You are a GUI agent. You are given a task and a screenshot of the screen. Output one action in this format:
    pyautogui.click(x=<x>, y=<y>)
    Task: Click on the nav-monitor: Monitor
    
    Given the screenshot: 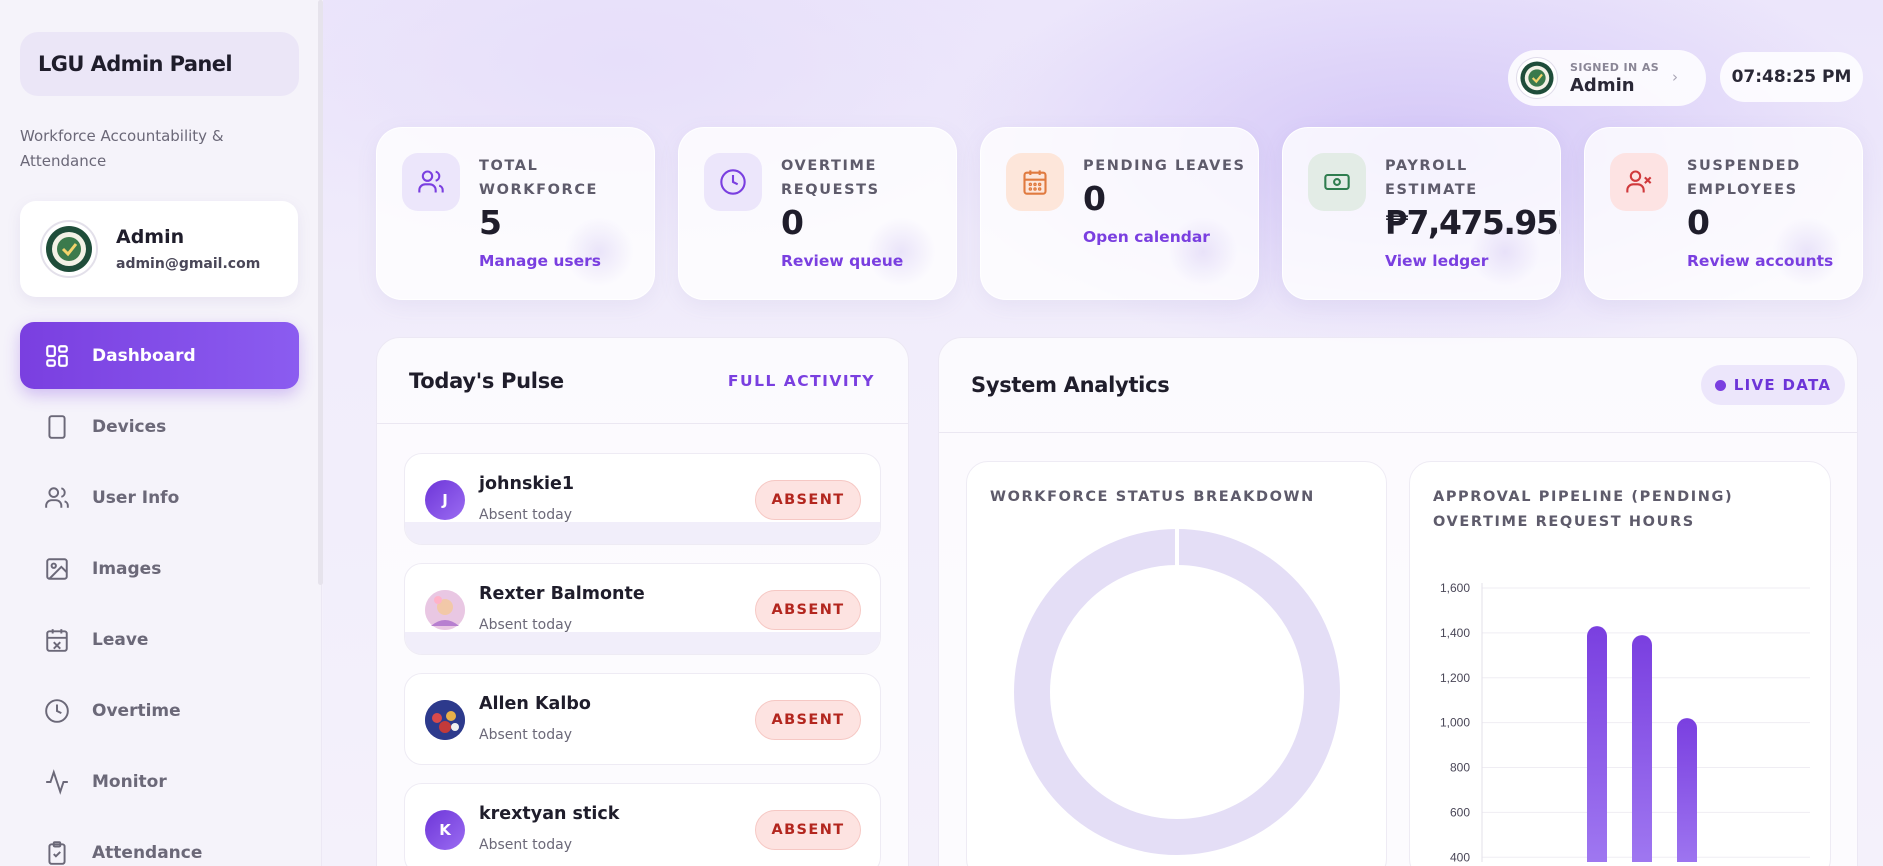 What is the action you would take?
    pyautogui.click(x=159, y=781)
    